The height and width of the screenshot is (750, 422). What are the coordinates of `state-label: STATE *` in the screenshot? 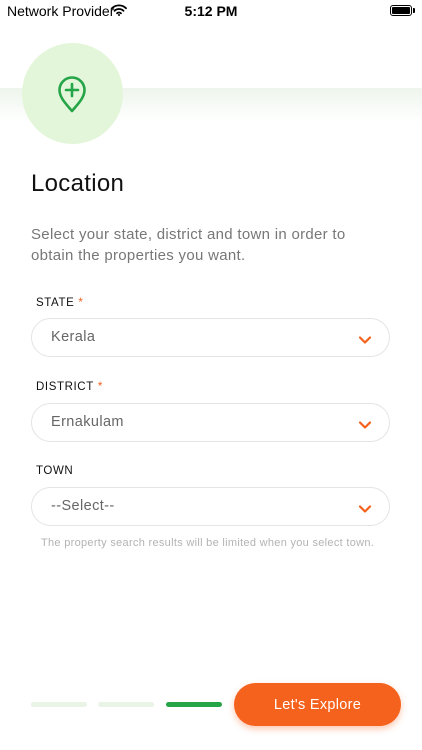 It's located at (59, 303).